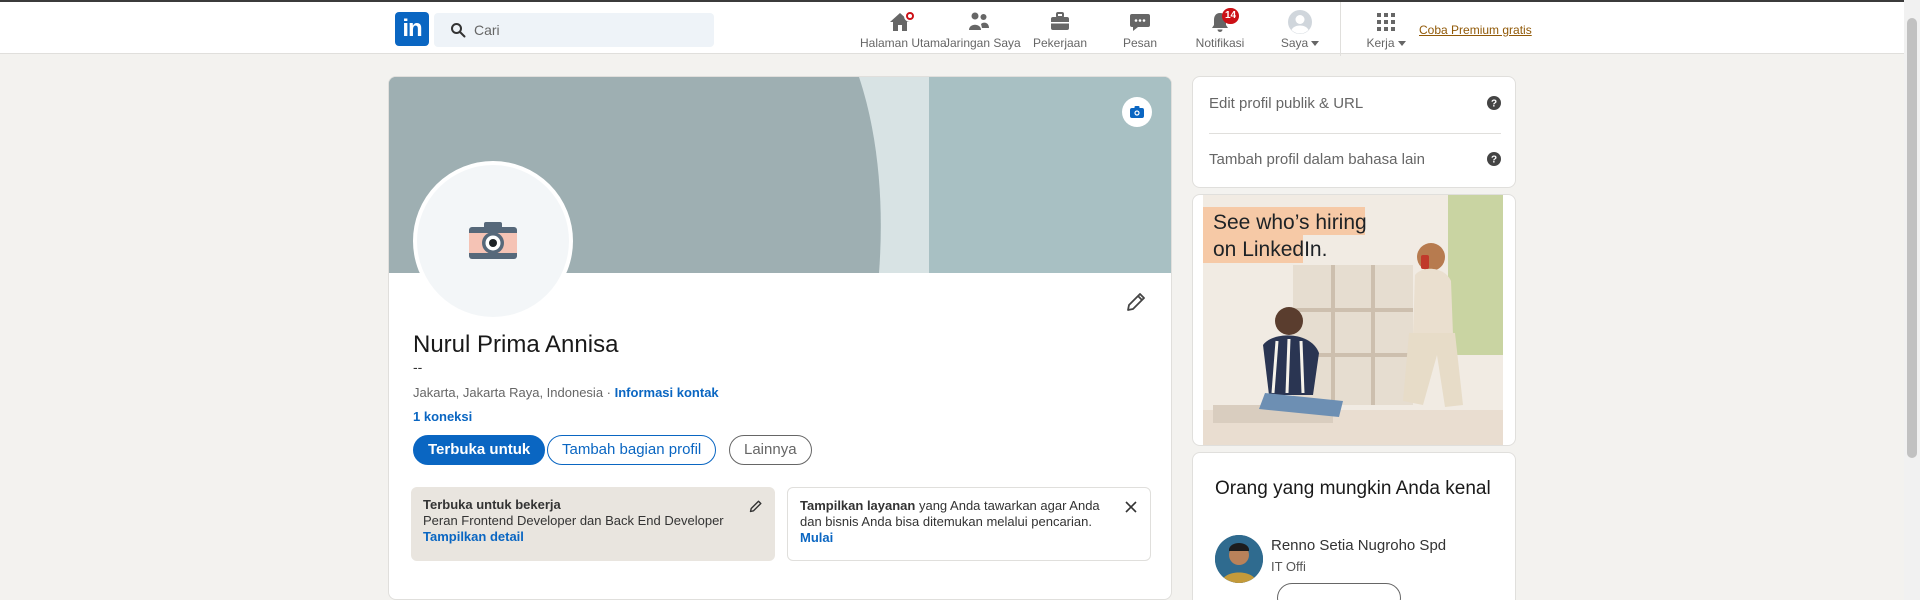 Image resolution: width=1920 pixels, height=600 pixels. I want to click on nav-notifications-label: Notifikasi, so click(1220, 43).